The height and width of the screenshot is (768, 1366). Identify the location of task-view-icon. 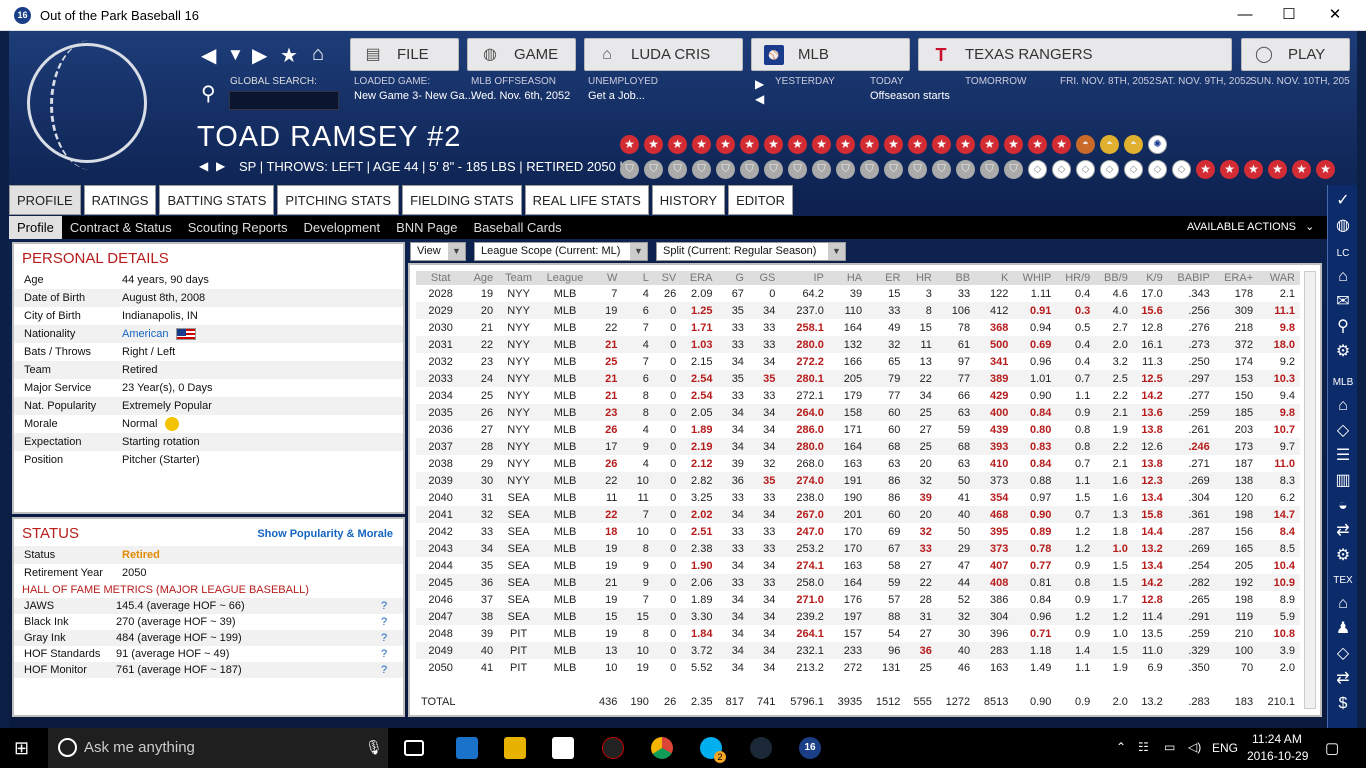
(414, 748).